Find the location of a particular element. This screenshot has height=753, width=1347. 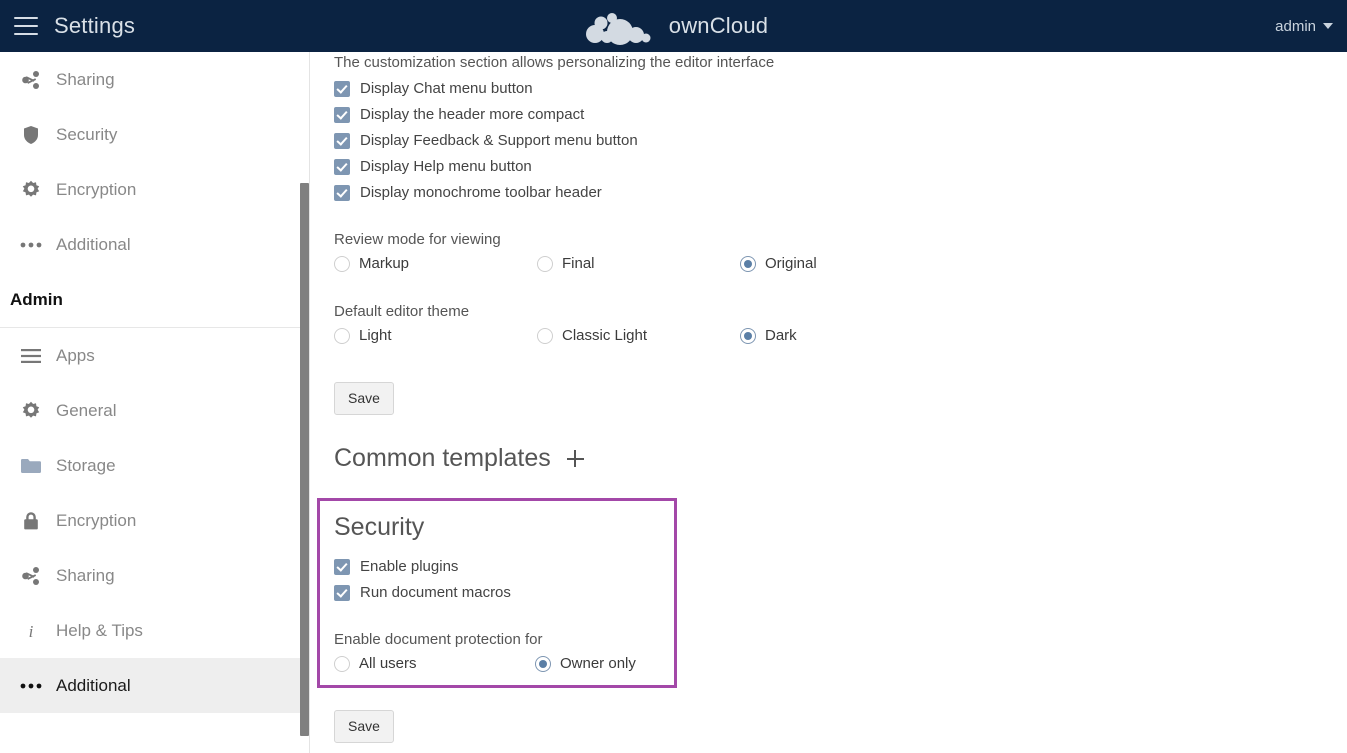

checkbox-label: Display Feedback & Support menu button is located at coordinates (499, 140).